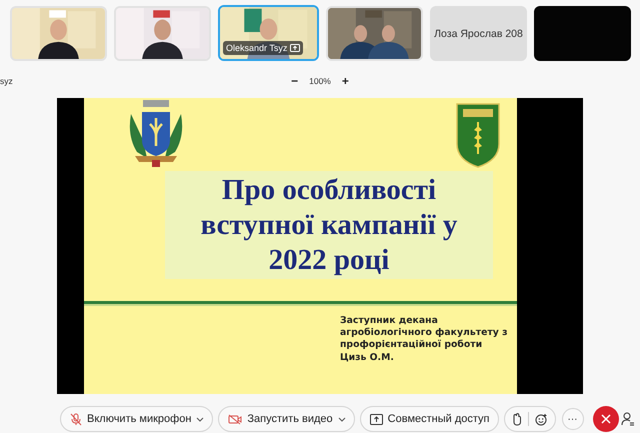 This screenshot has width=640, height=433. I want to click on video-tile, so click(582, 33).